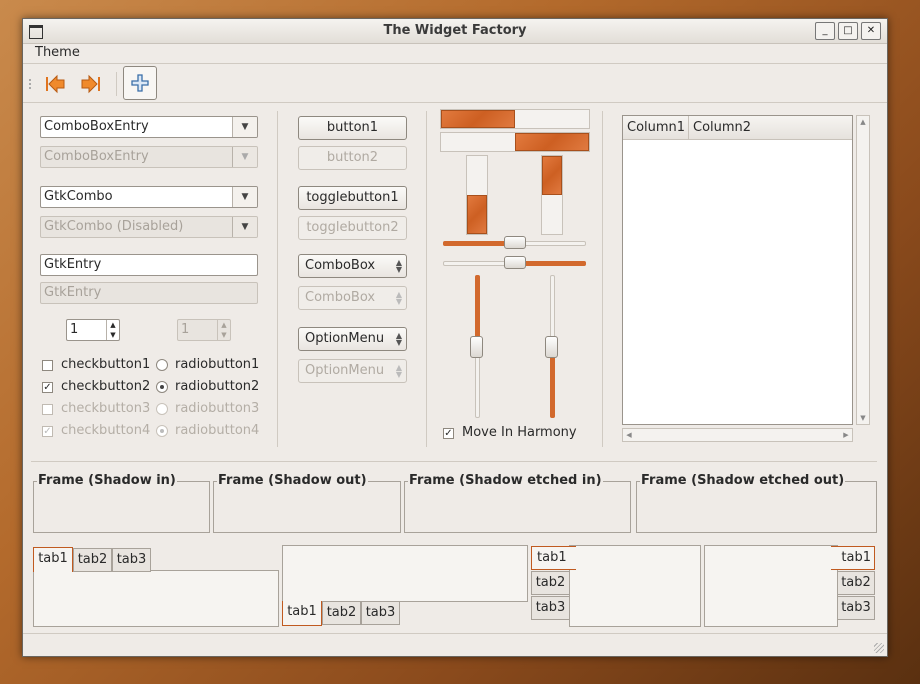  Describe the element at coordinates (455, 63) in the screenshot. I see `menubar-divider` at that location.